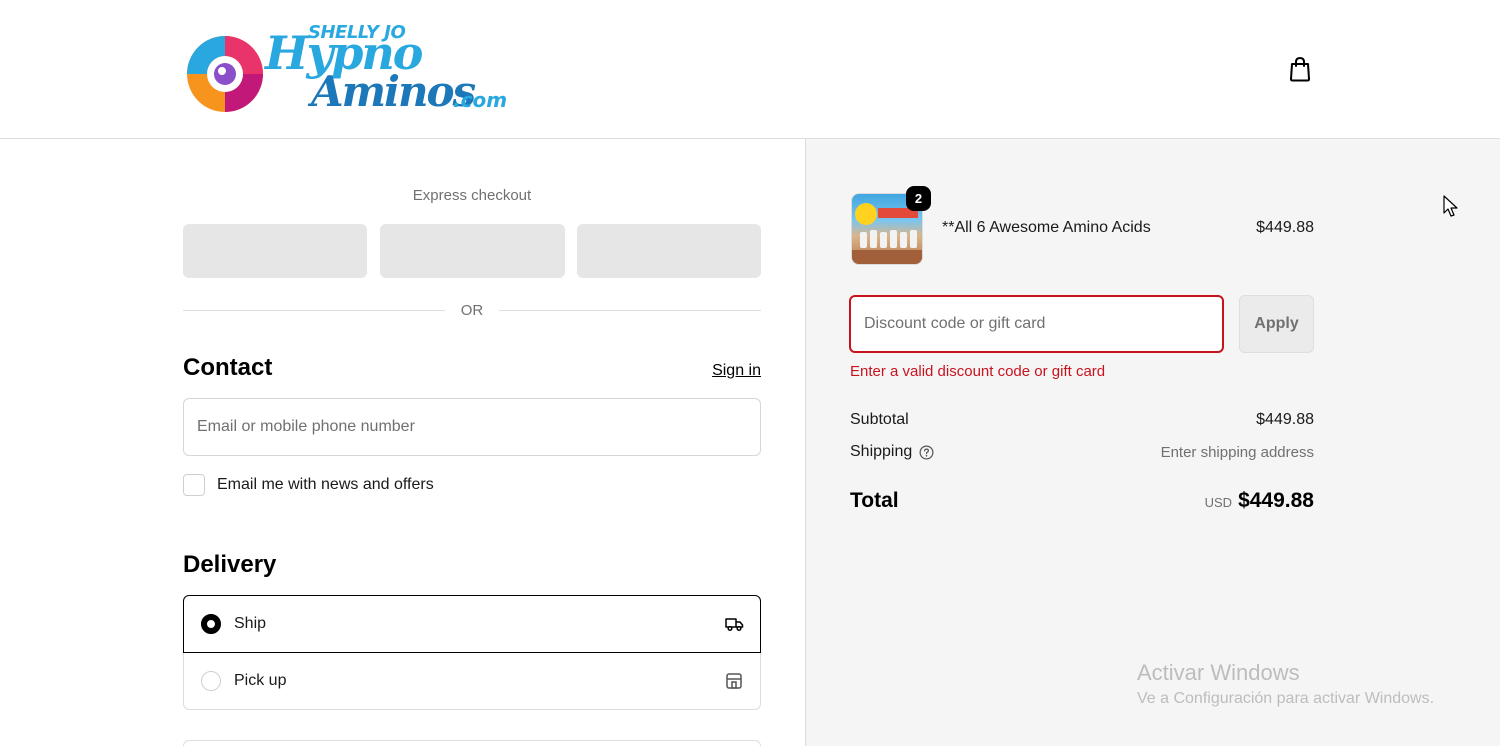 This screenshot has width=1500, height=746. Describe the element at coordinates (472, 743) in the screenshot. I see `next-field-partial` at that location.